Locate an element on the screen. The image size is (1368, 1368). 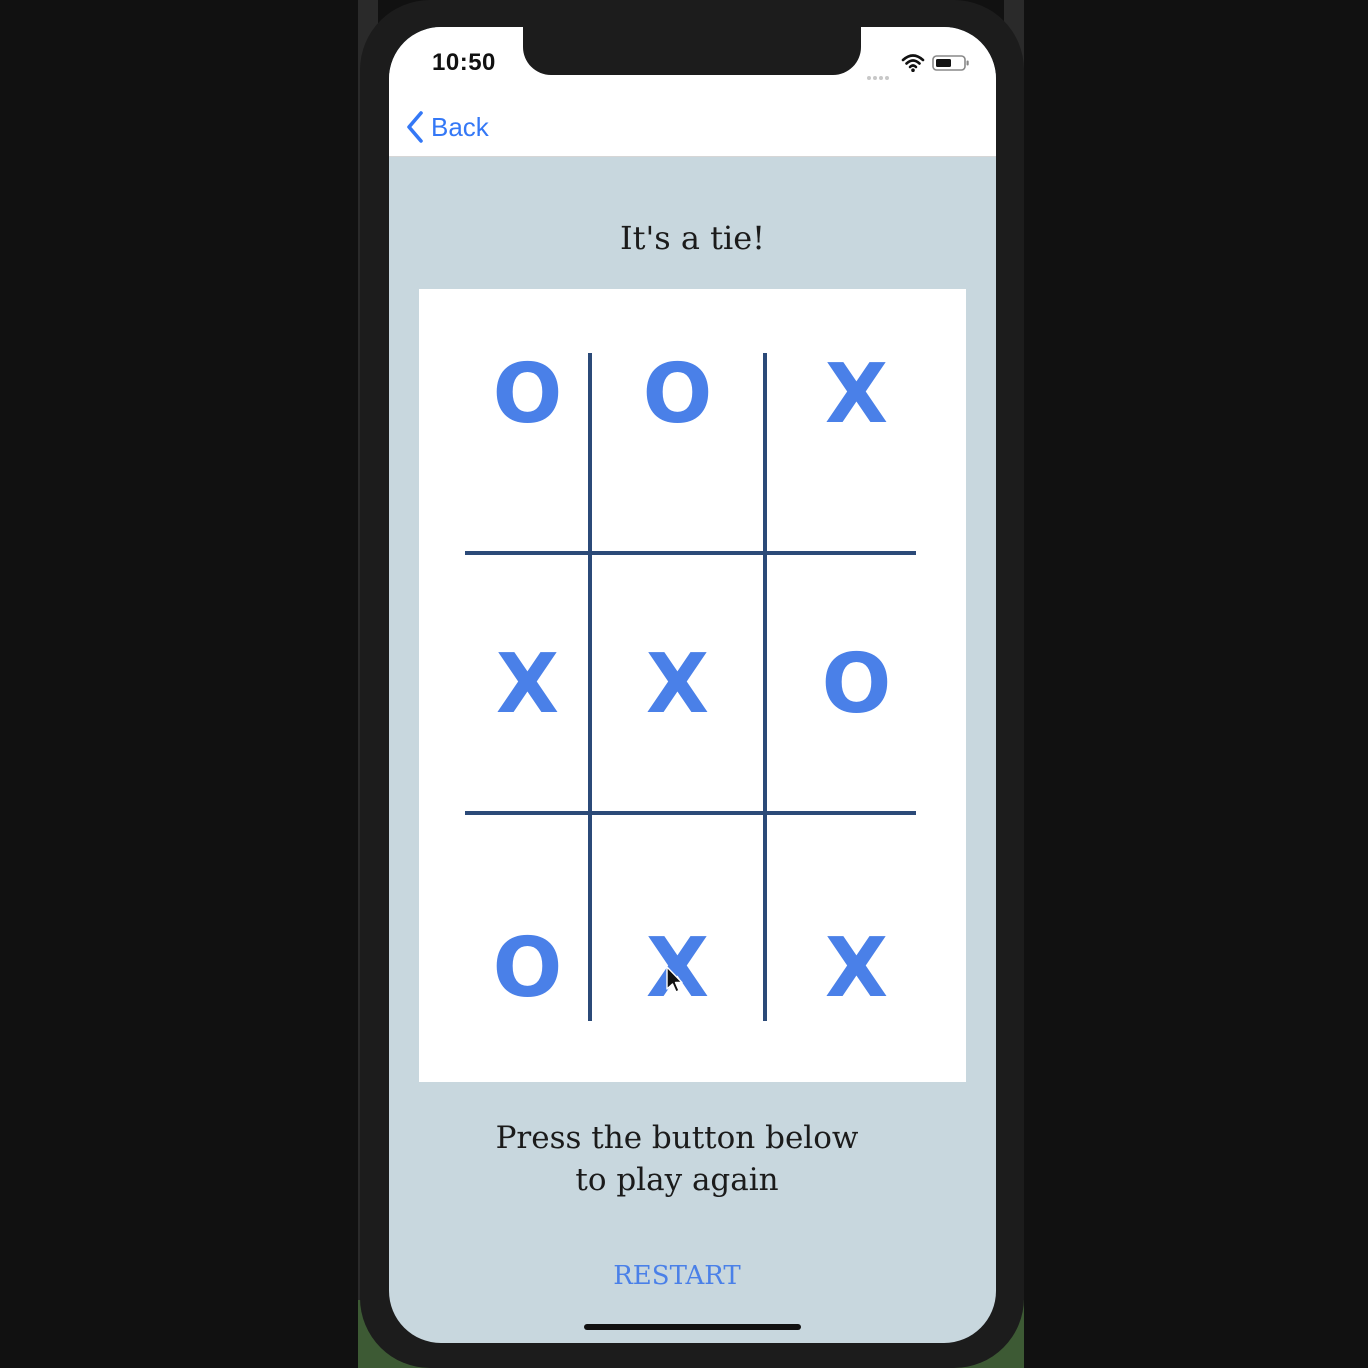
prompt-line-2: to play again is located at coordinates (677, 1180).